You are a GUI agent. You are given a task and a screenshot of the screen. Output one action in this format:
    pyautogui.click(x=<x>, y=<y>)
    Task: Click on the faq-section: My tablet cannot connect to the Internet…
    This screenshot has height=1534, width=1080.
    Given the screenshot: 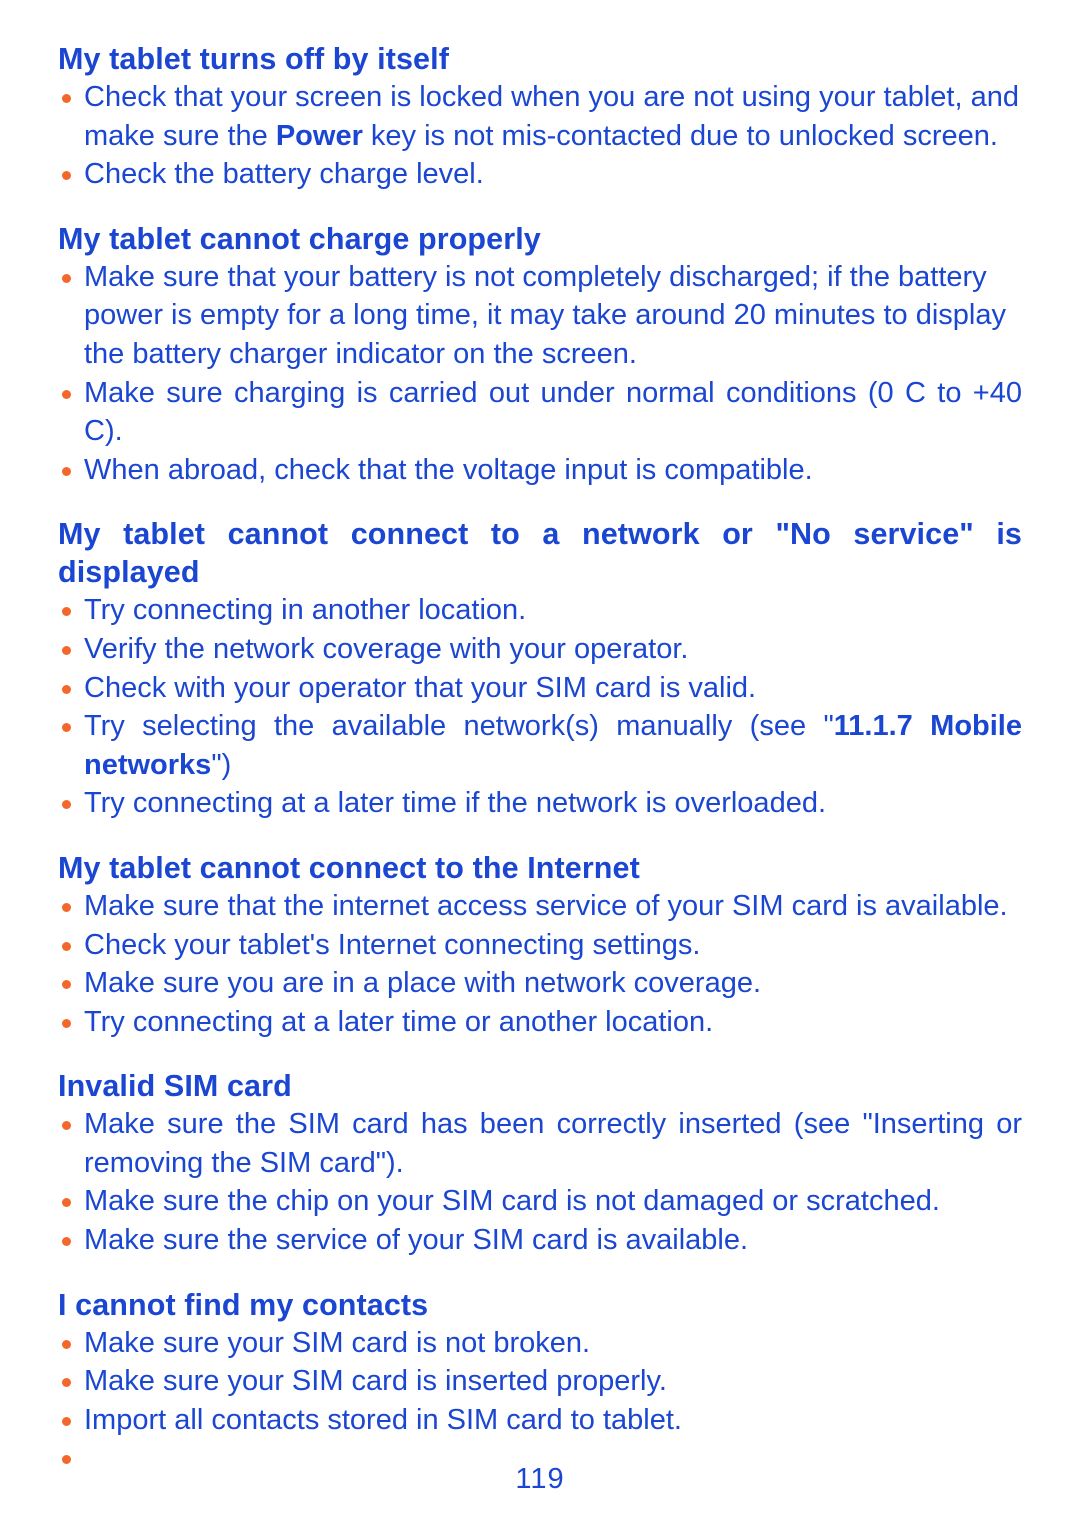 What is the action you would take?
    pyautogui.click(x=540, y=945)
    